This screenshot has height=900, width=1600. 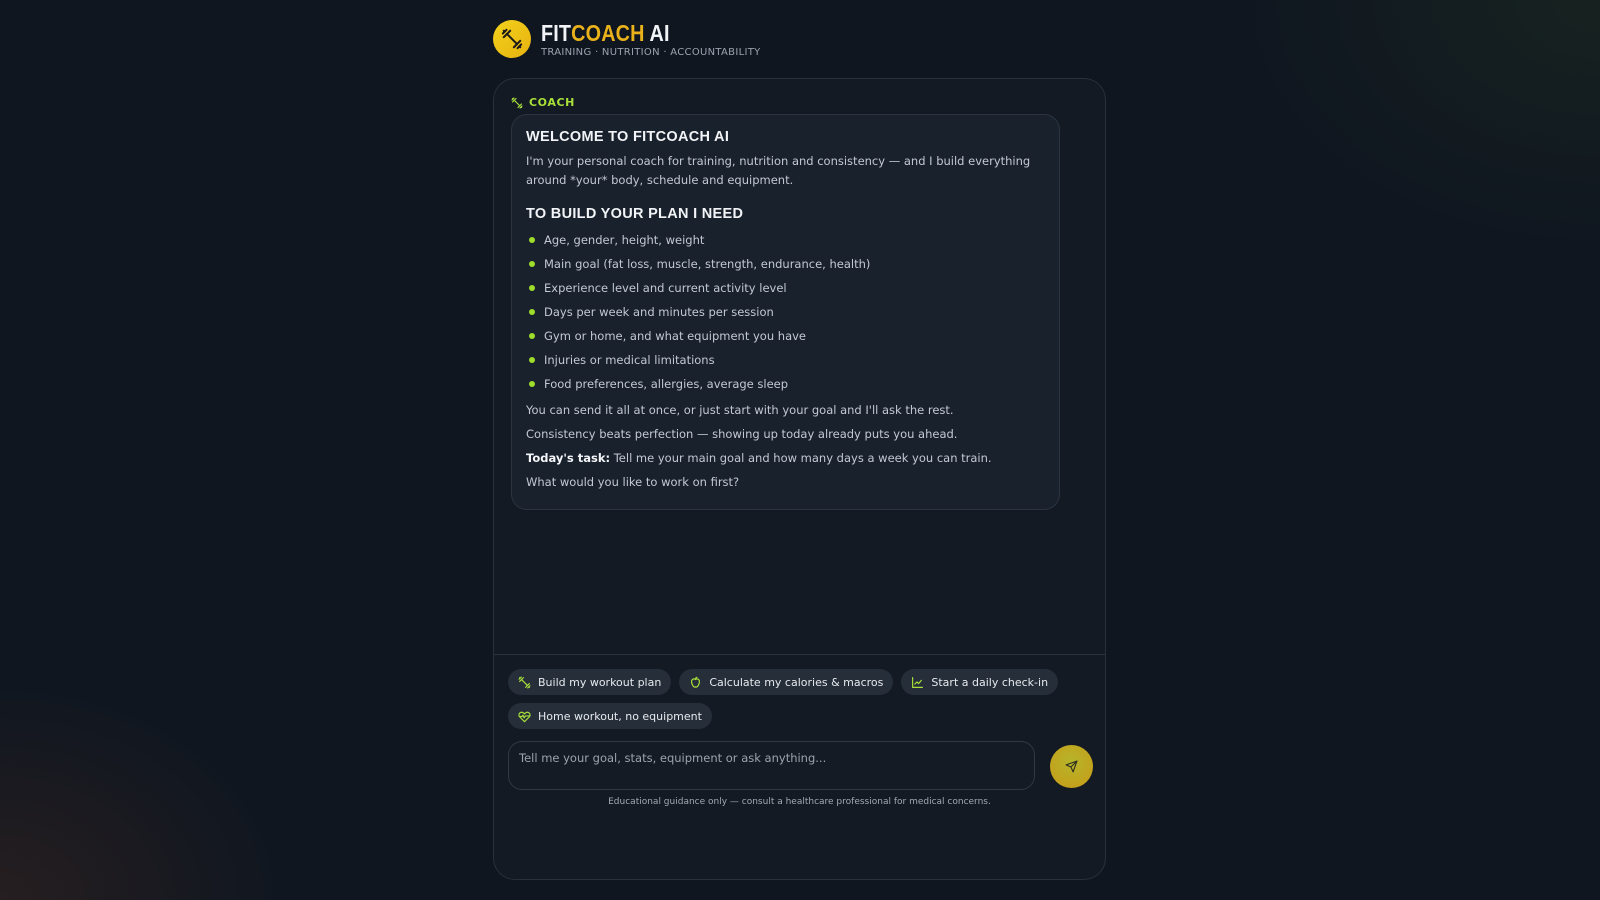 What do you see at coordinates (590, 682) in the screenshot?
I see `build-workout-plan-button: Build my workout plan` at bounding box center [590, 682].